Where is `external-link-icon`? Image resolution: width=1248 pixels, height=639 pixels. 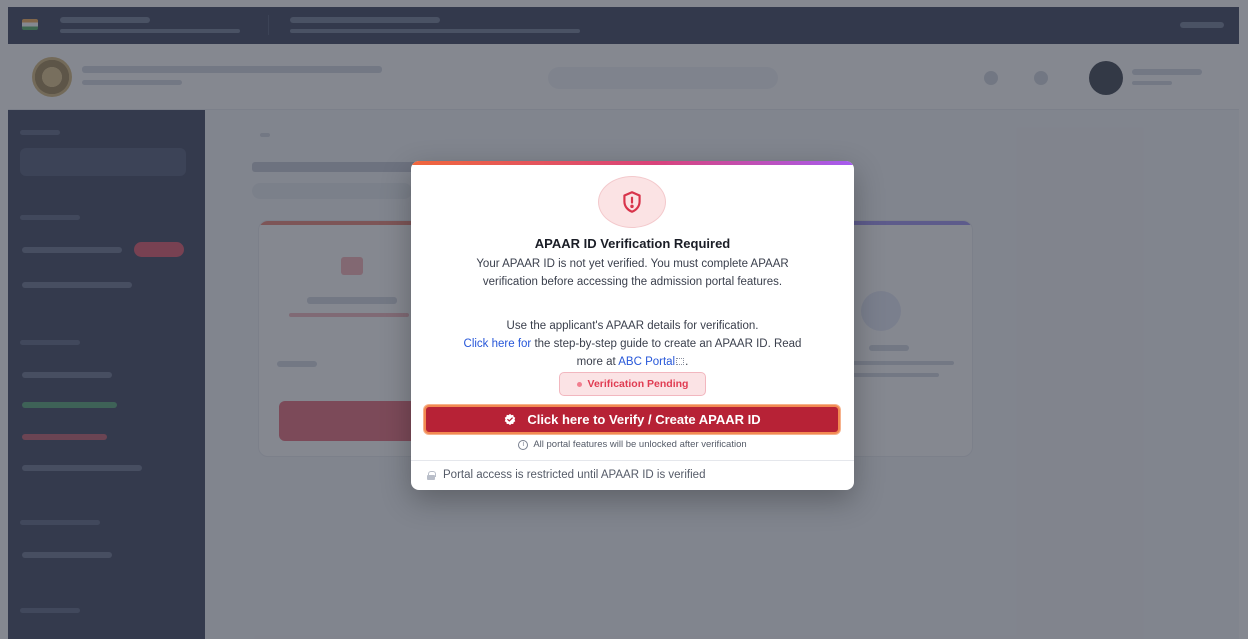
external-link-icon is located at coordinates (680, 361).